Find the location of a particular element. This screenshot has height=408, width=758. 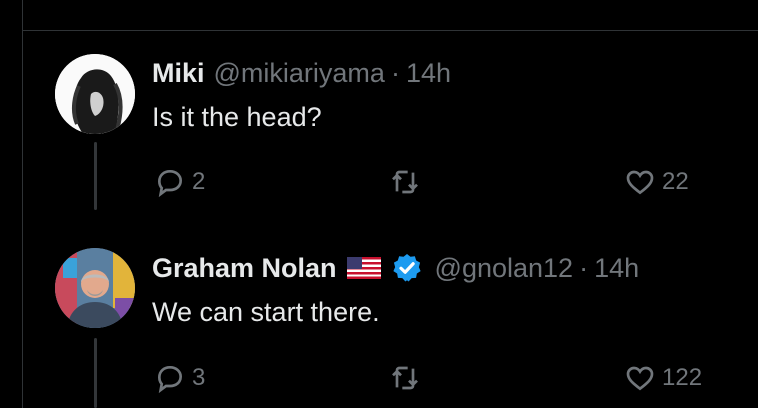

tweet-header: Graham Nolan @gnolan12 · 14h is located at coordinates (395, 268).